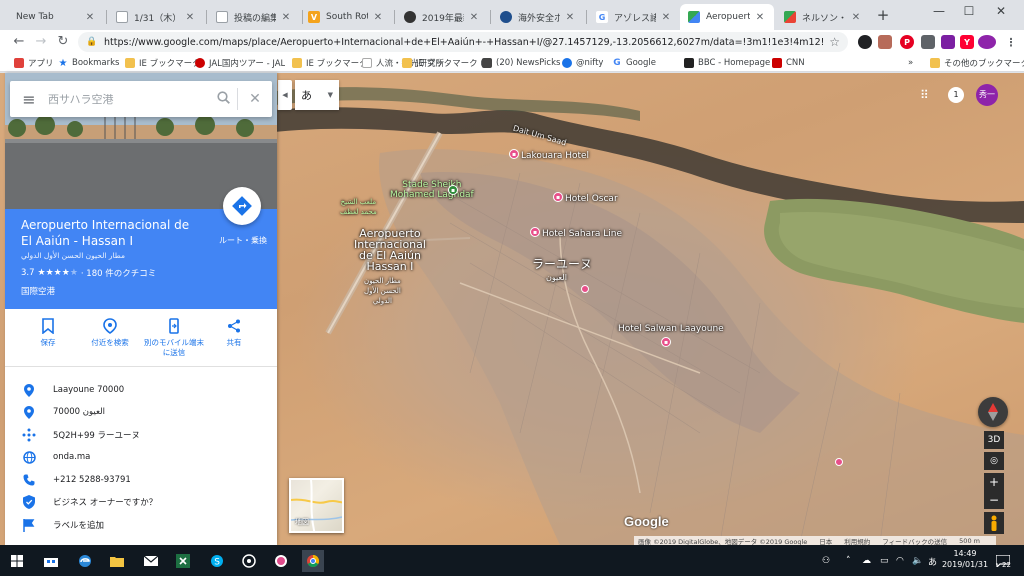  I want to click on profile-avatar, so click(987, 42).